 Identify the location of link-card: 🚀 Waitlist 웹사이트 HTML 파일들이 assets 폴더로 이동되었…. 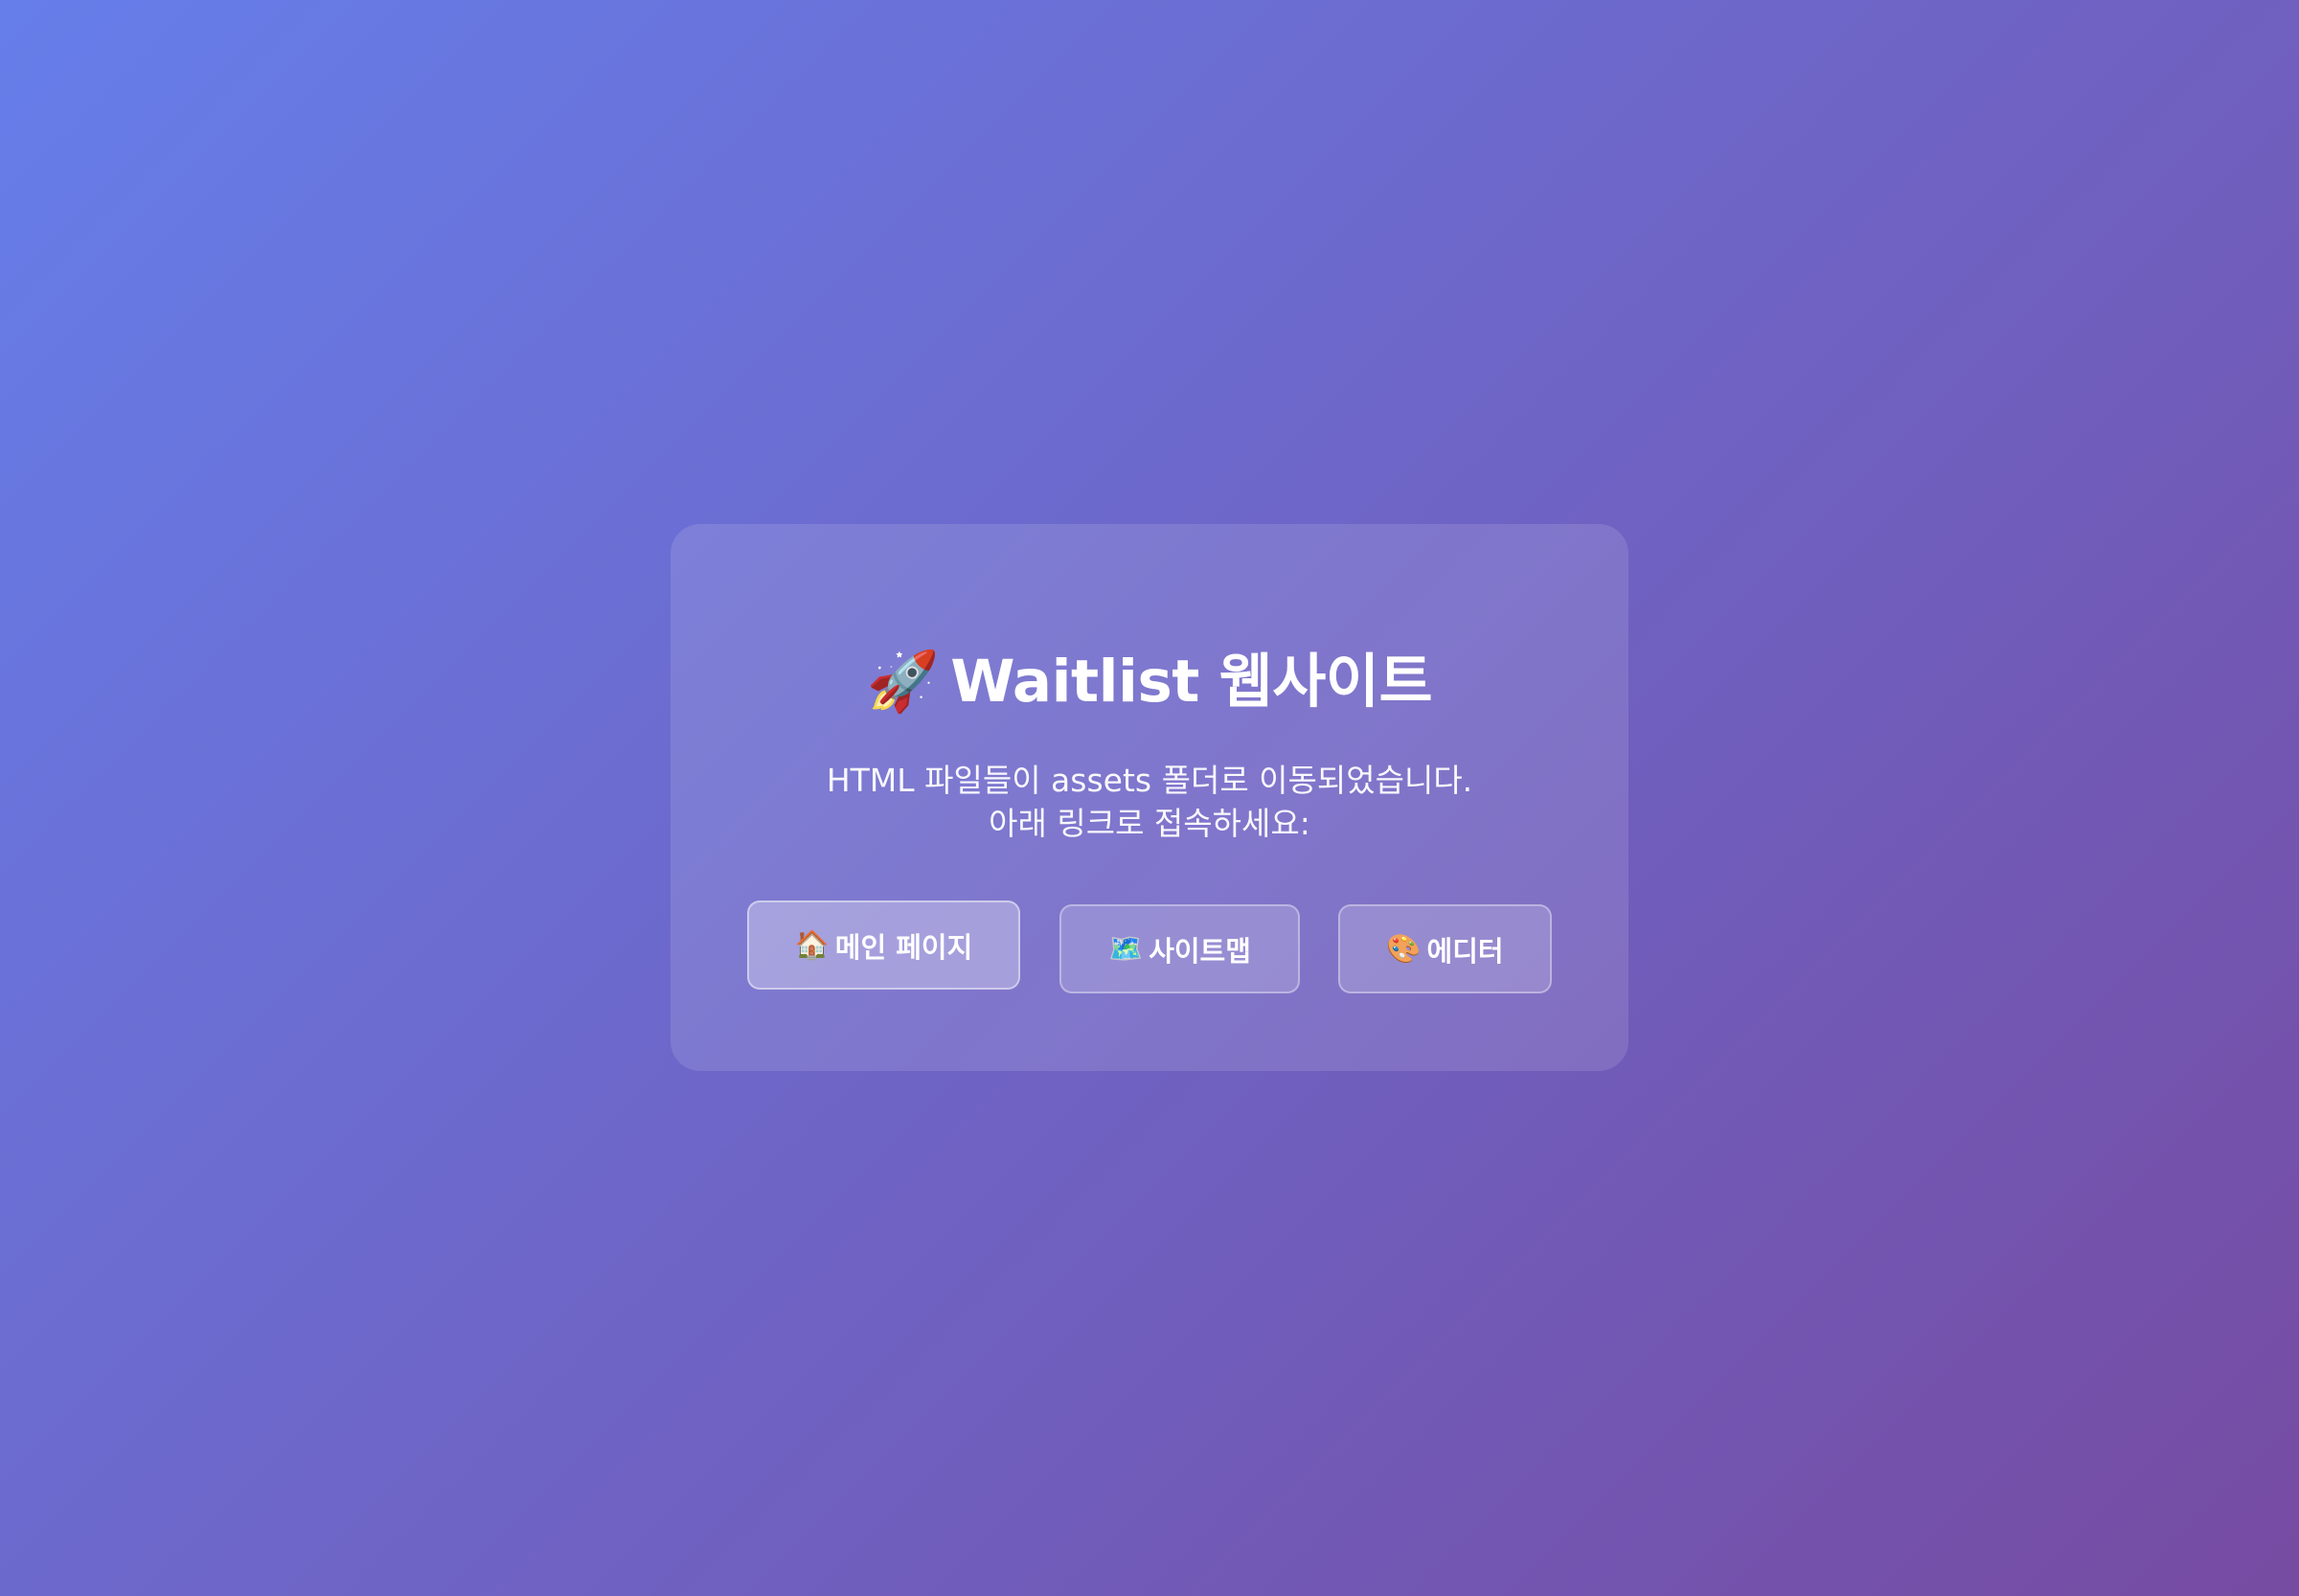
(1149, 797).